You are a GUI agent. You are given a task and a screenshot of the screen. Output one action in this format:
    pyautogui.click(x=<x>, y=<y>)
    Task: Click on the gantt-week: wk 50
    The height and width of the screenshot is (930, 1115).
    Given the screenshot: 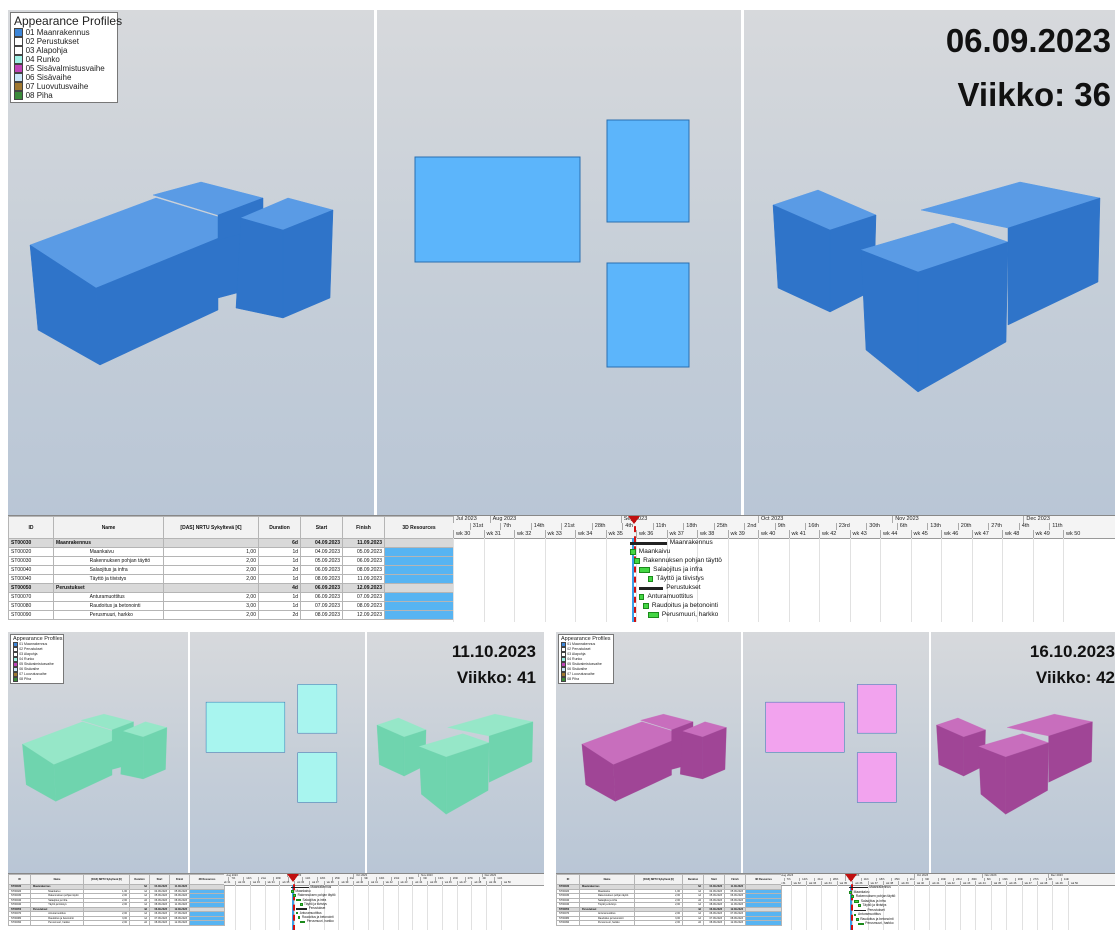 What is the action you would take?
    pyautogui.click(x=1075, y=883)
    